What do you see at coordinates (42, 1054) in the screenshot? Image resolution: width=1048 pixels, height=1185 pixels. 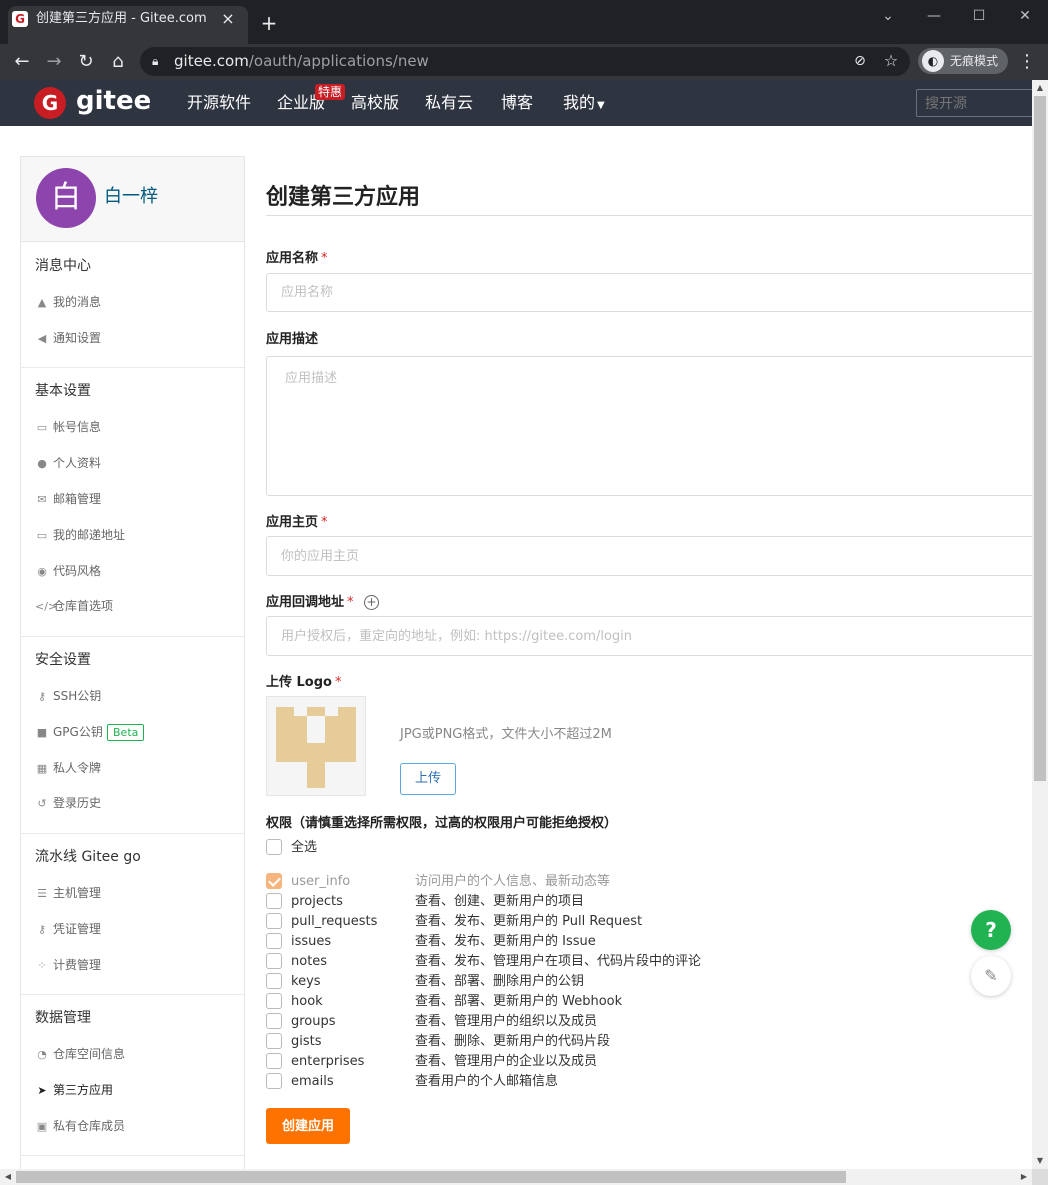 I see `pie-chart-icon: ◔` at bounding box center [42, 1054].